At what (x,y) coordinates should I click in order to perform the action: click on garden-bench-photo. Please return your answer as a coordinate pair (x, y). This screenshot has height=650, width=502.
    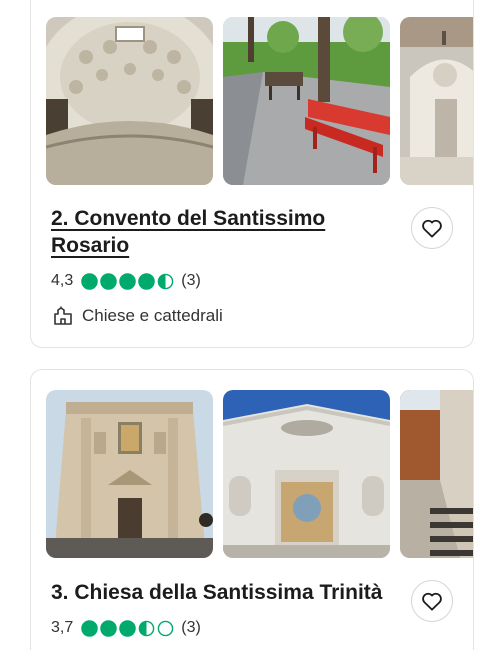
    Looking at the image, I should click on (306, 101).